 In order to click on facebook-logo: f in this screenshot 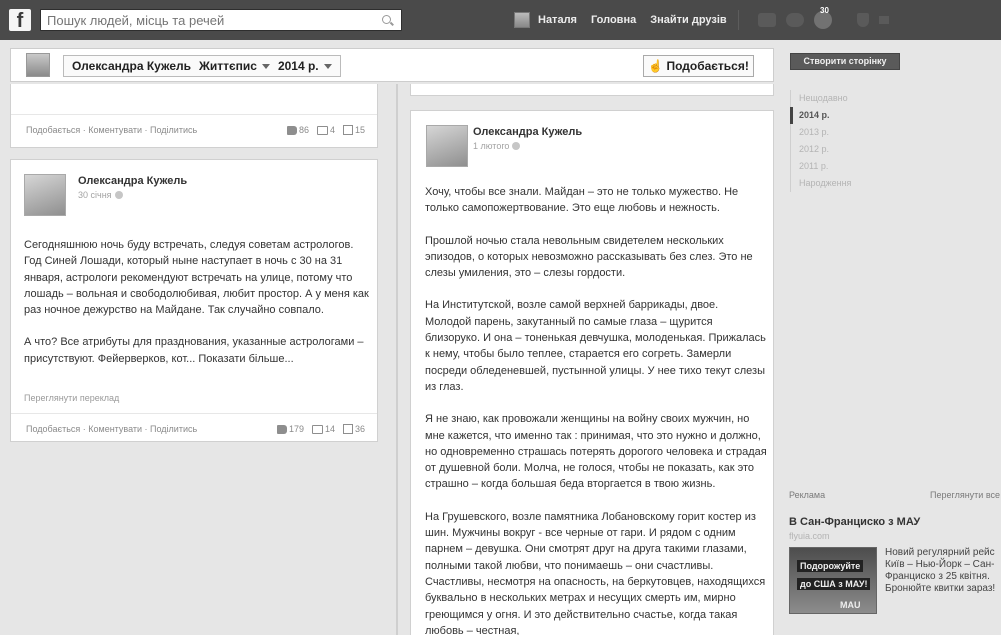, I will do `click(20, 20)`.